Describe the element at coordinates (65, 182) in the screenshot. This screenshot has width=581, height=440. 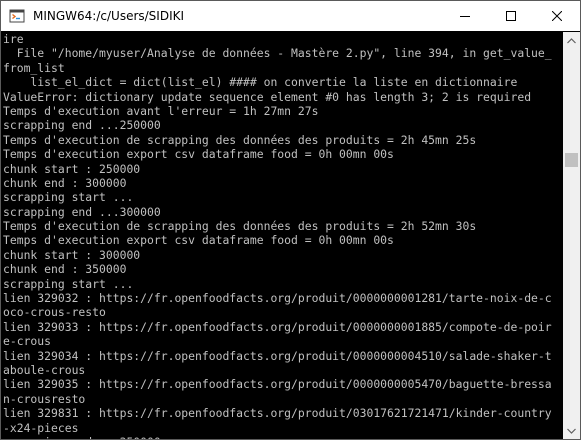
I see `terminal-line: chunk end : 300000` at that location.